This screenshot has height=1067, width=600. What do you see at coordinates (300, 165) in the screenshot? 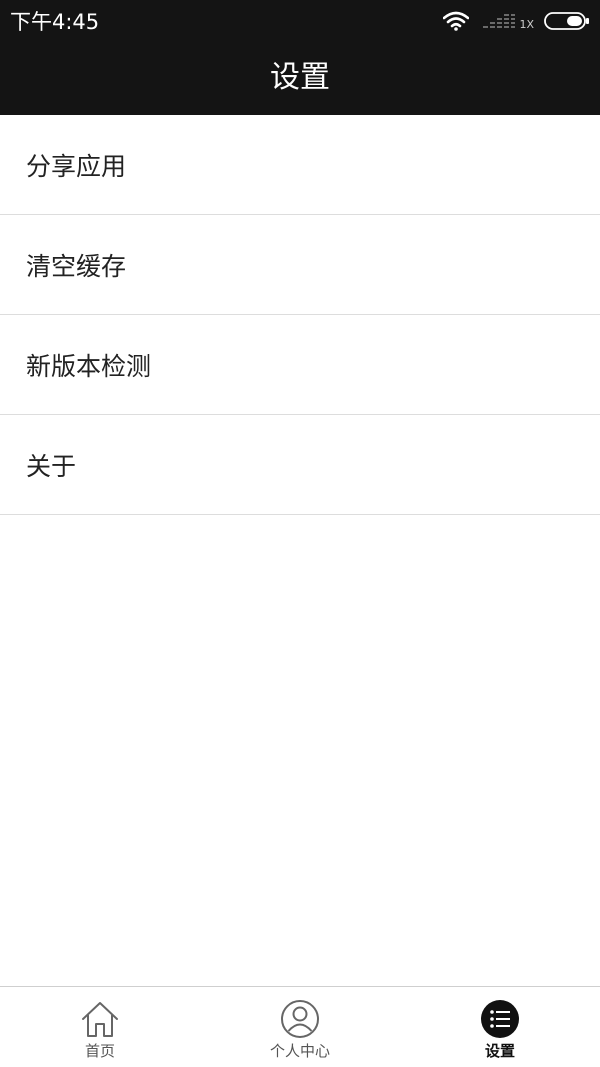
I see `share-app-item: 分享应用` at bounding box center [300, 165].